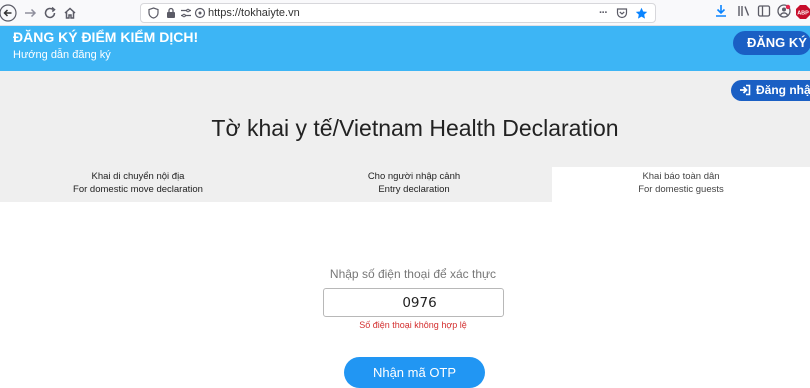  Describe the element at coordinates (622, 13) in the screenshot. I see `pocket-icon` at that location.